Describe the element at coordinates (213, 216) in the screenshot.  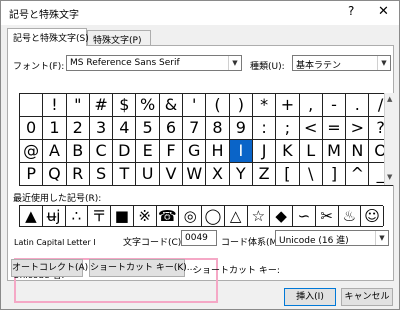
I see `recent-symbol-cell: ◯` at that location.